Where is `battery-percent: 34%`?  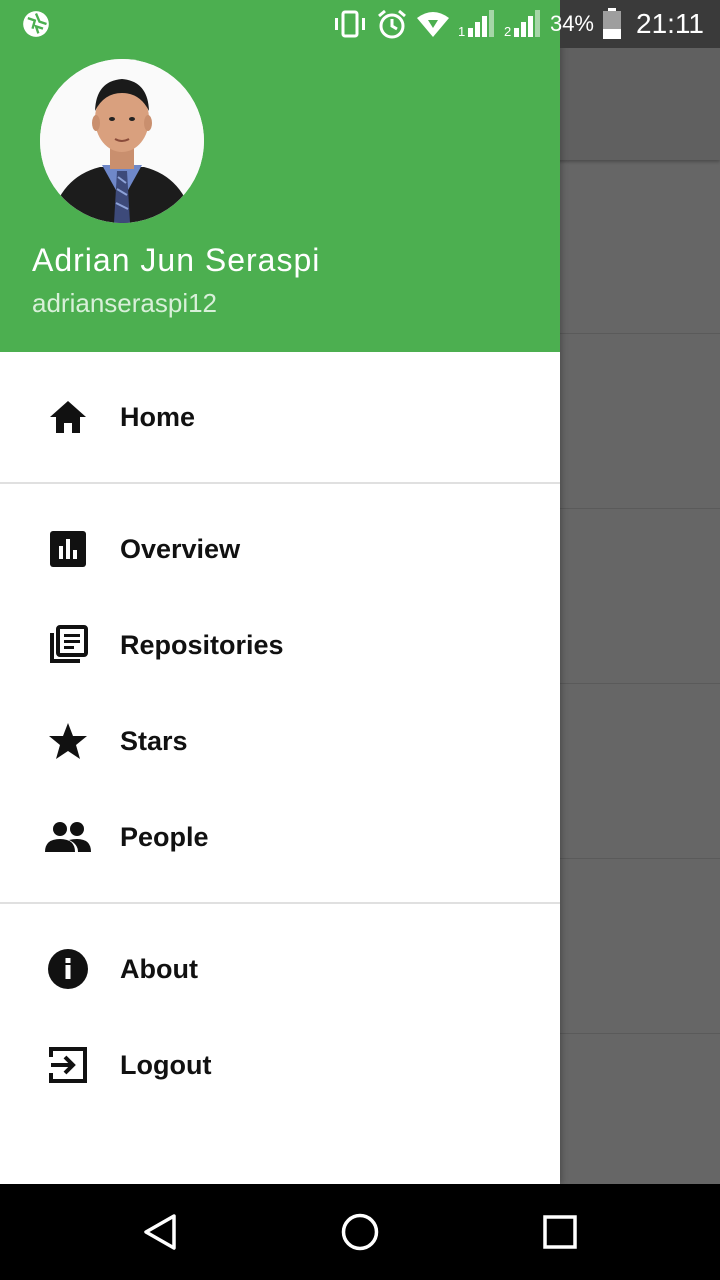 battery-percent: 34% is located at coordinates (571, 23).